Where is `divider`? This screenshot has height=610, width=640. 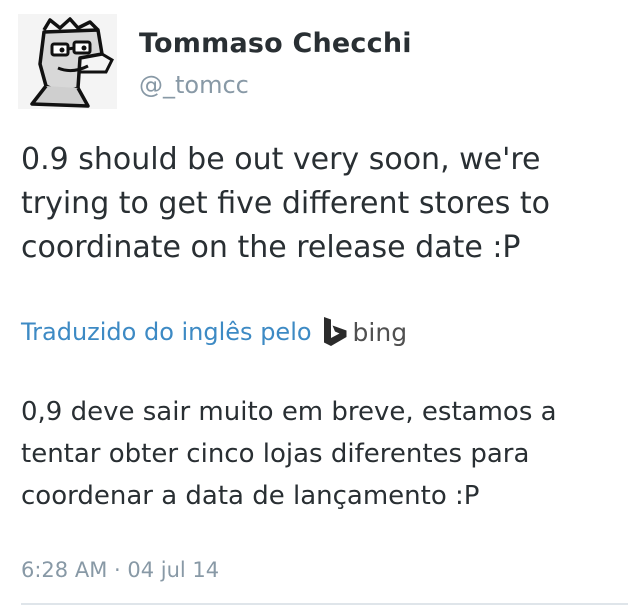
divider is located at coordinates (324, 604).